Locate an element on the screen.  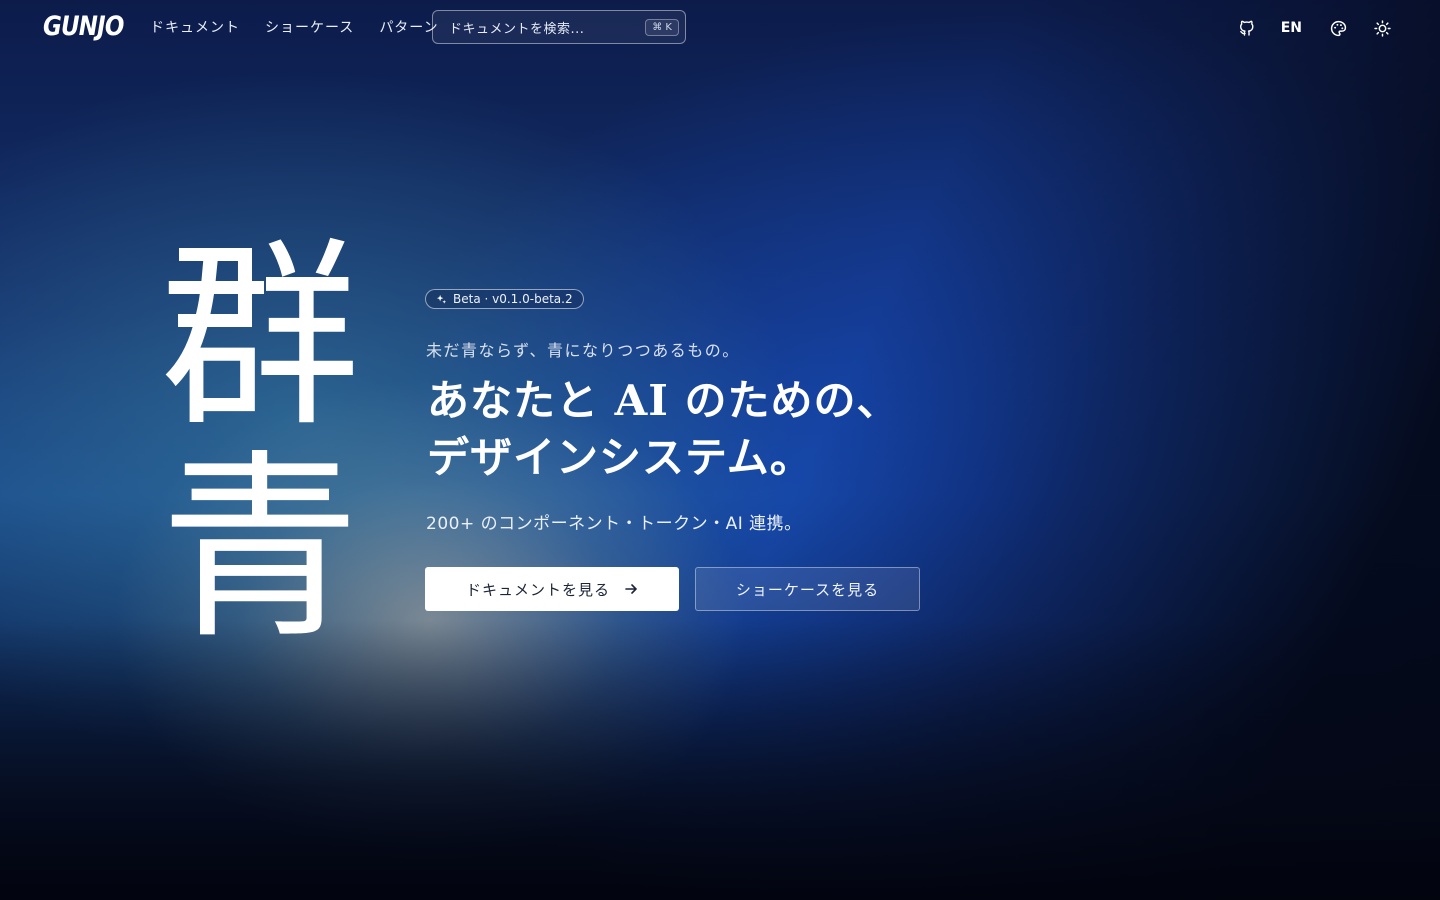
nav-links: ドキュメント ショーケース パターン is located at coordinates (294, 27).